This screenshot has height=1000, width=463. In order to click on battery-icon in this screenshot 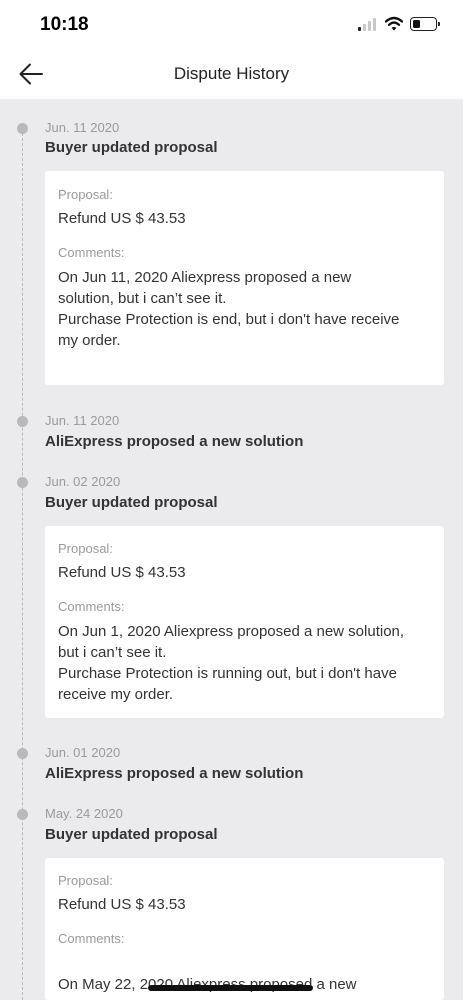, I will do `click(425, 24)`.